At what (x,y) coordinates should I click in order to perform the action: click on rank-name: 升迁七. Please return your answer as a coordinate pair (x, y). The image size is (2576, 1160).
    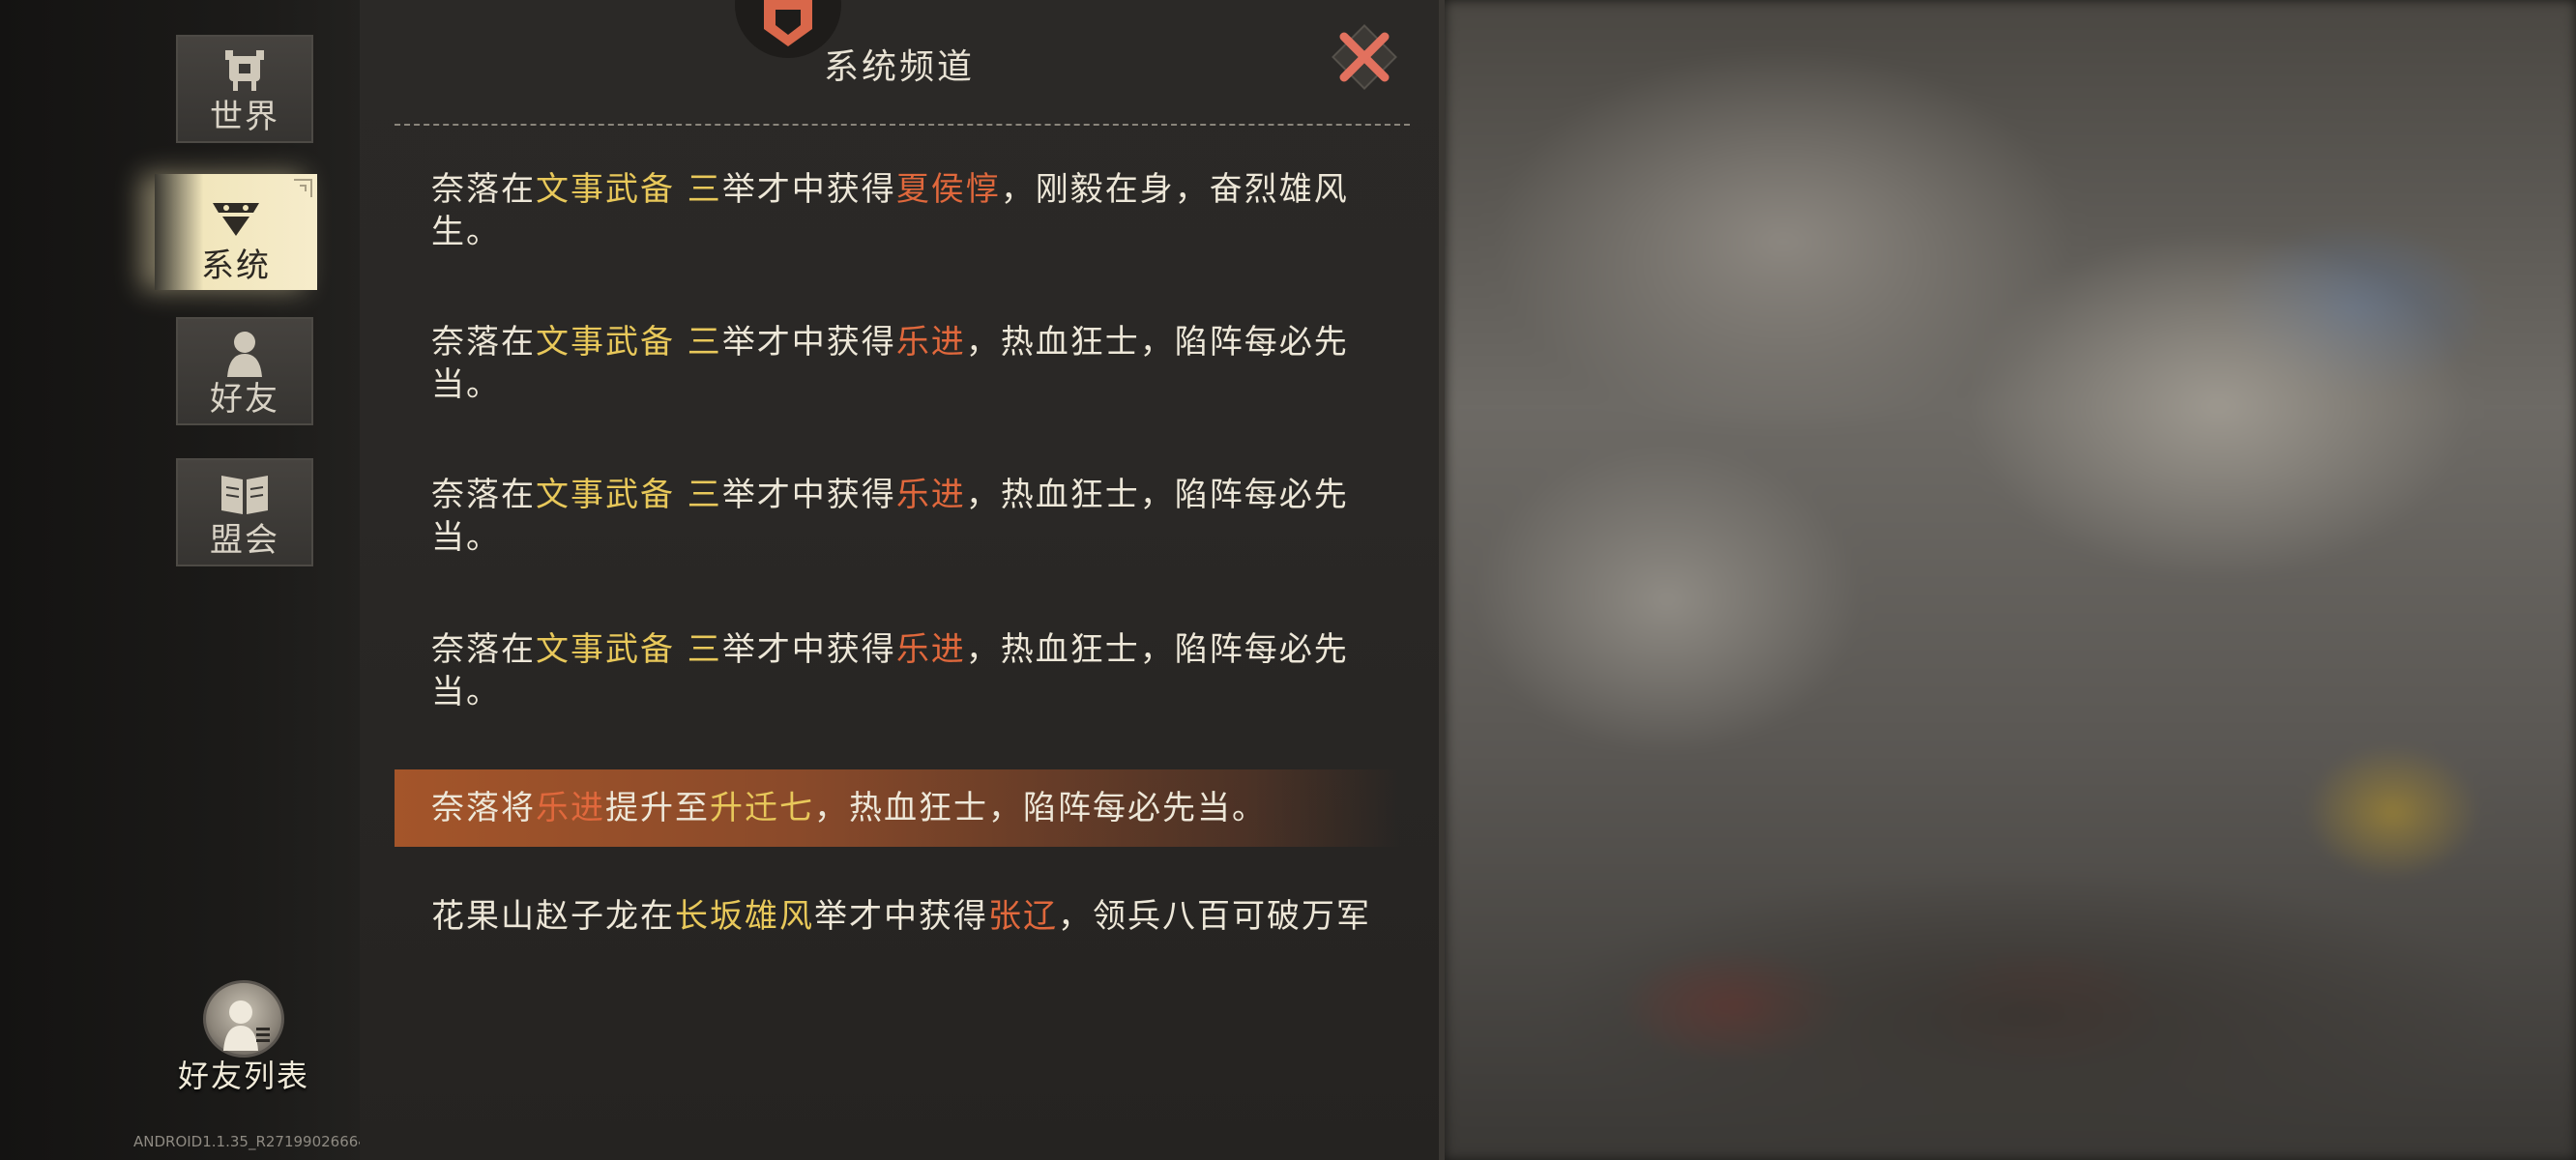
    Looking at the image, I should click on (762, 808).